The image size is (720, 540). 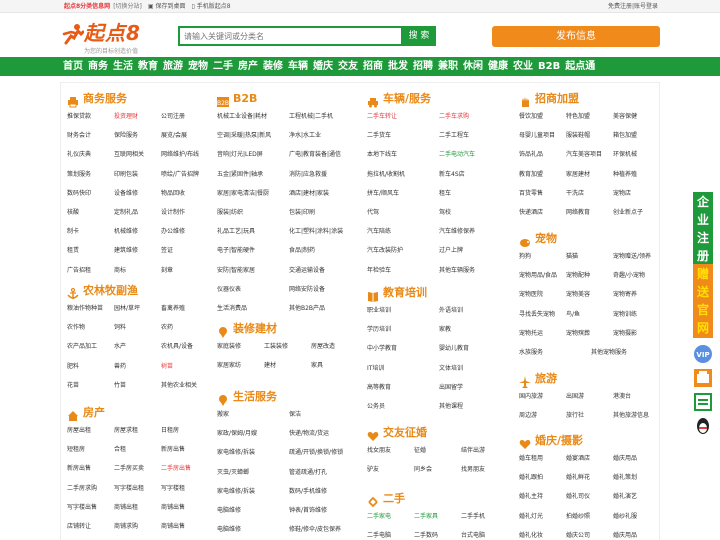 I want to click on category-link: 广告招租, so click(x=79, y=271).